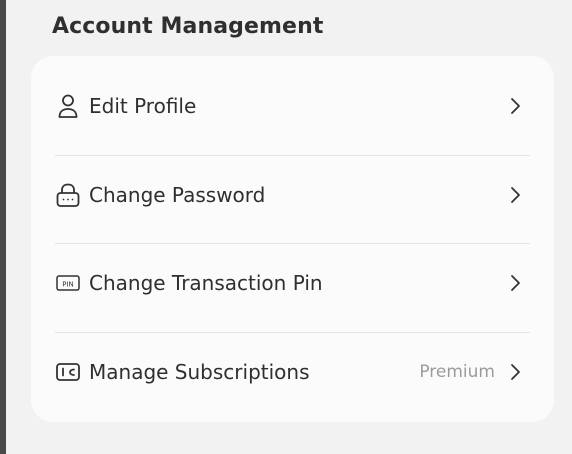  I want to click on person-icon, so click(68, 106).